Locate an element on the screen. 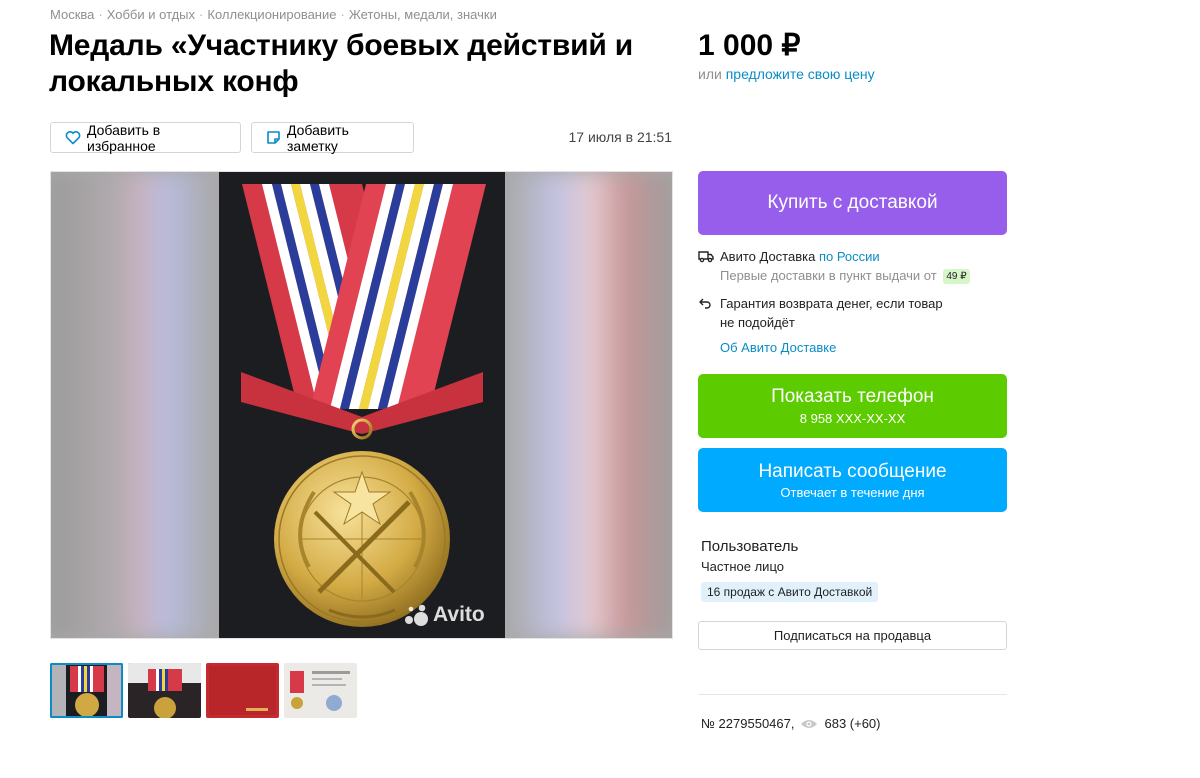 The height and width of the screenshot is (778, 1200). seller-sales-badge: 16 продаж с Авито Доставкой is located at coordinates (790, 592).